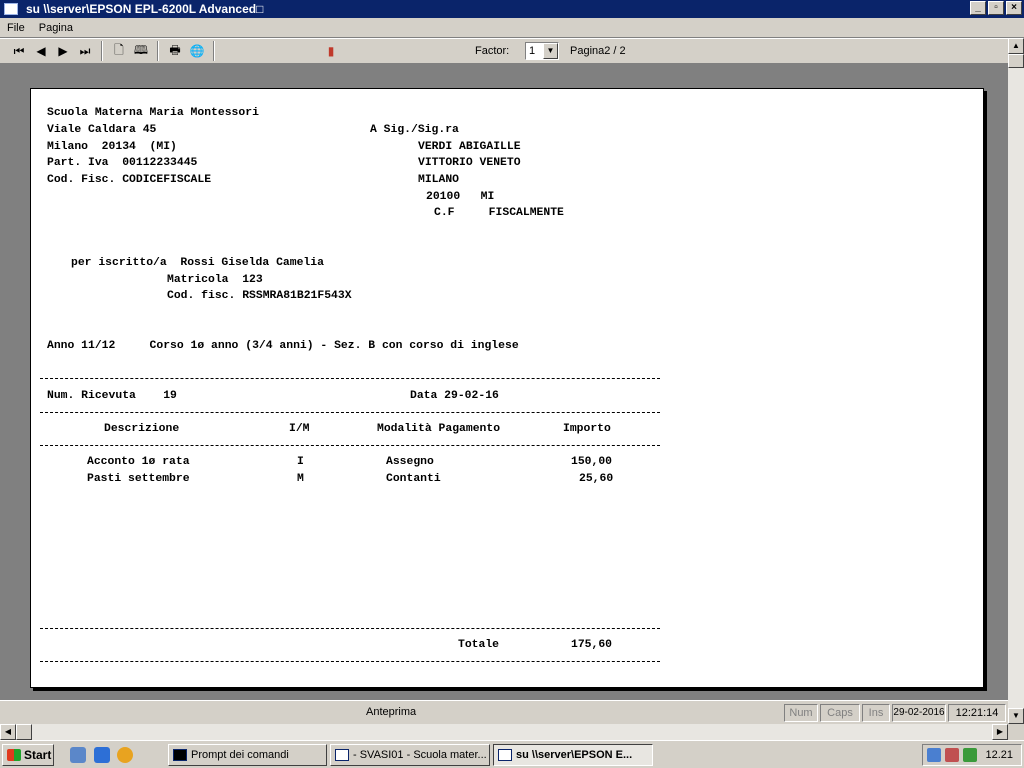 The width and height of the screenshot is (1024, 768). What do you see at coordinates (550, 51) in the screenshot?
I see `chevron-down-icon: ▼` at bounding box center [550, 51].